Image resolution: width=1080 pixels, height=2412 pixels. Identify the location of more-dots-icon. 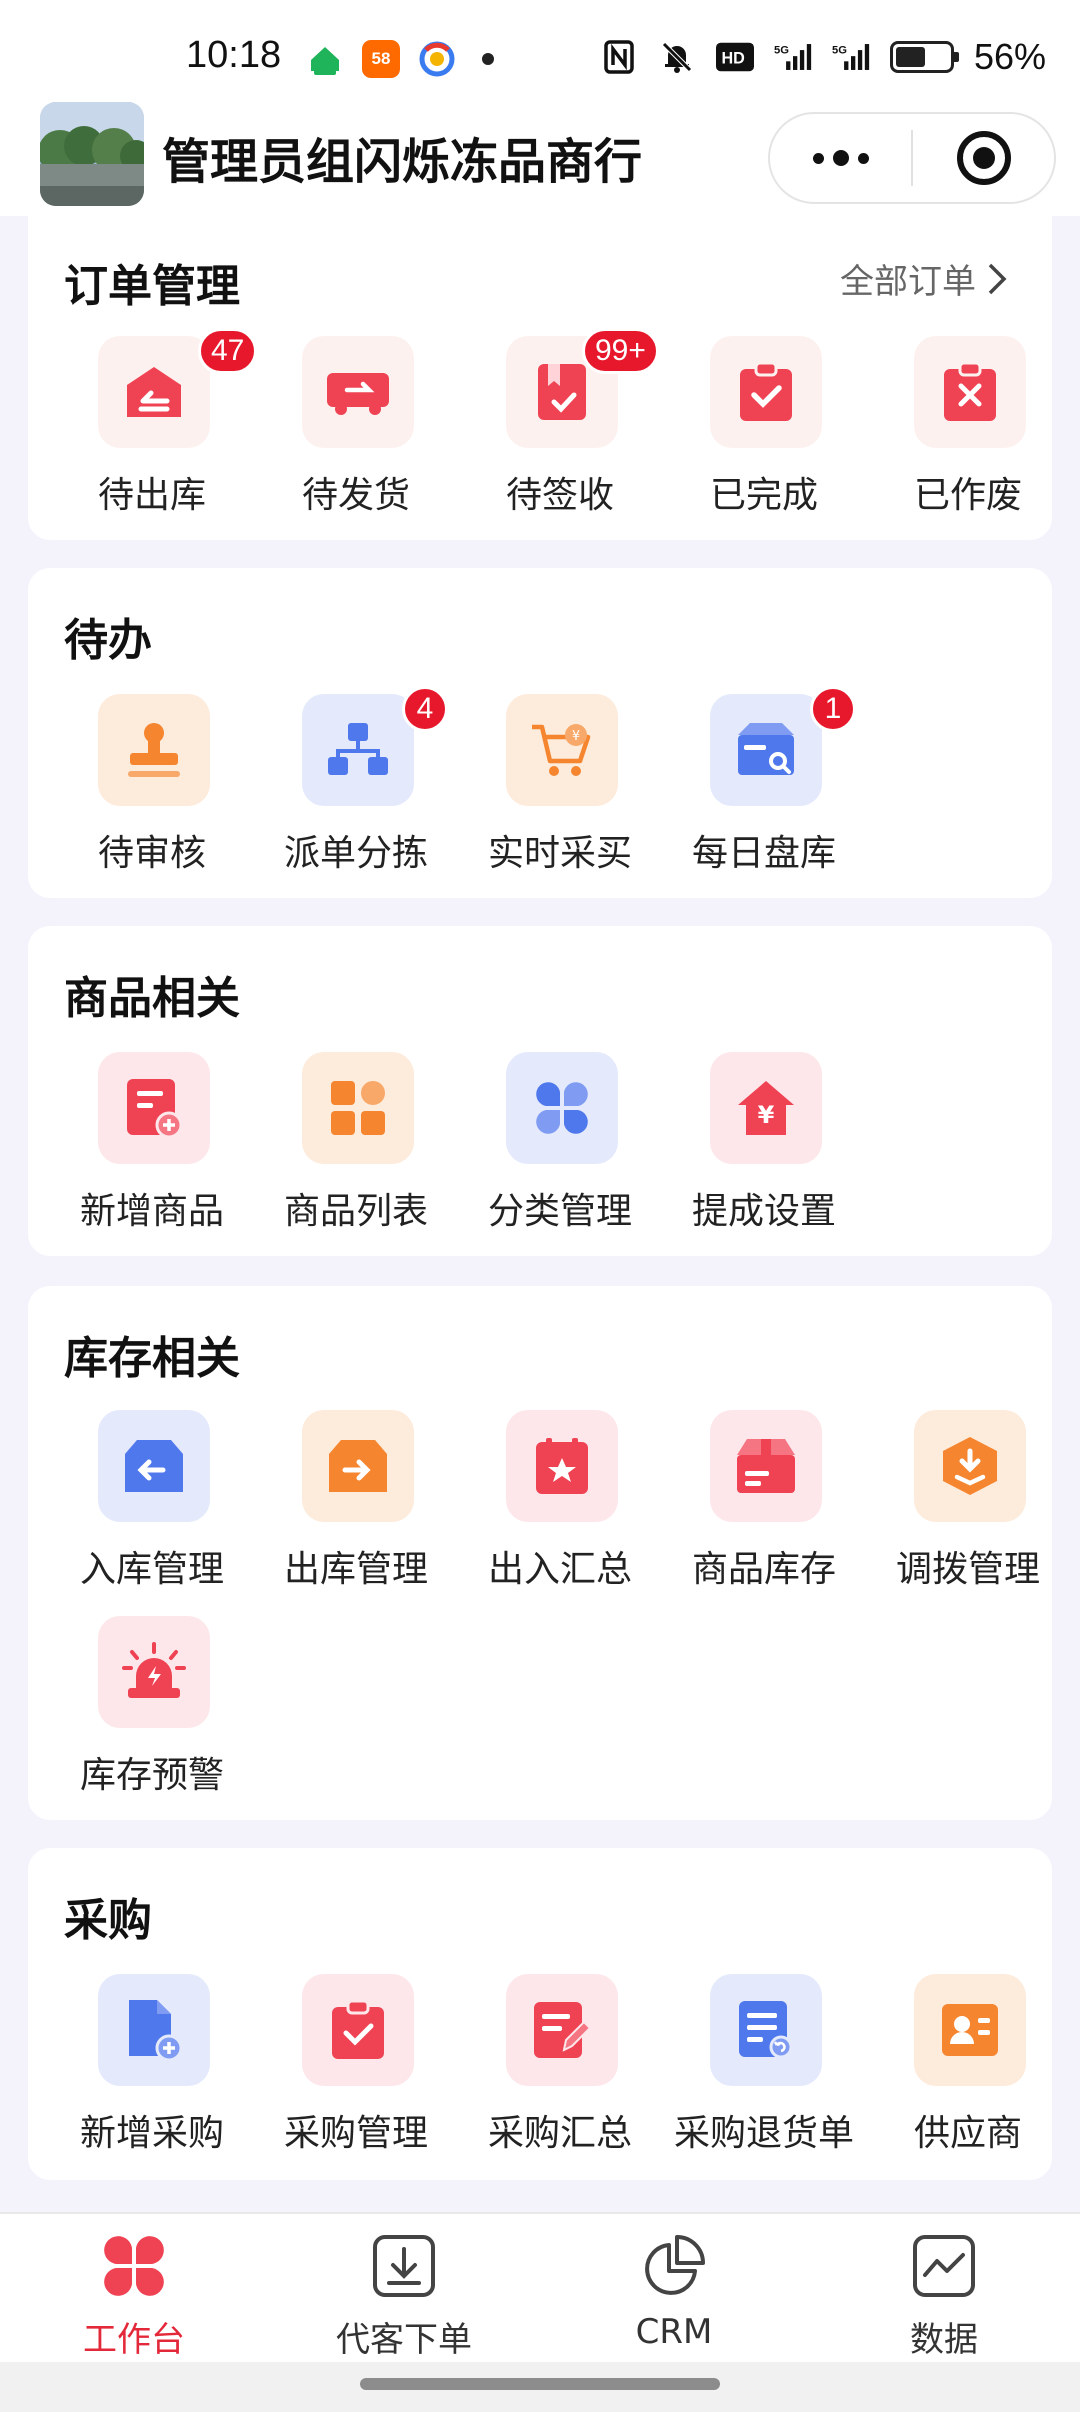
(840, 158).